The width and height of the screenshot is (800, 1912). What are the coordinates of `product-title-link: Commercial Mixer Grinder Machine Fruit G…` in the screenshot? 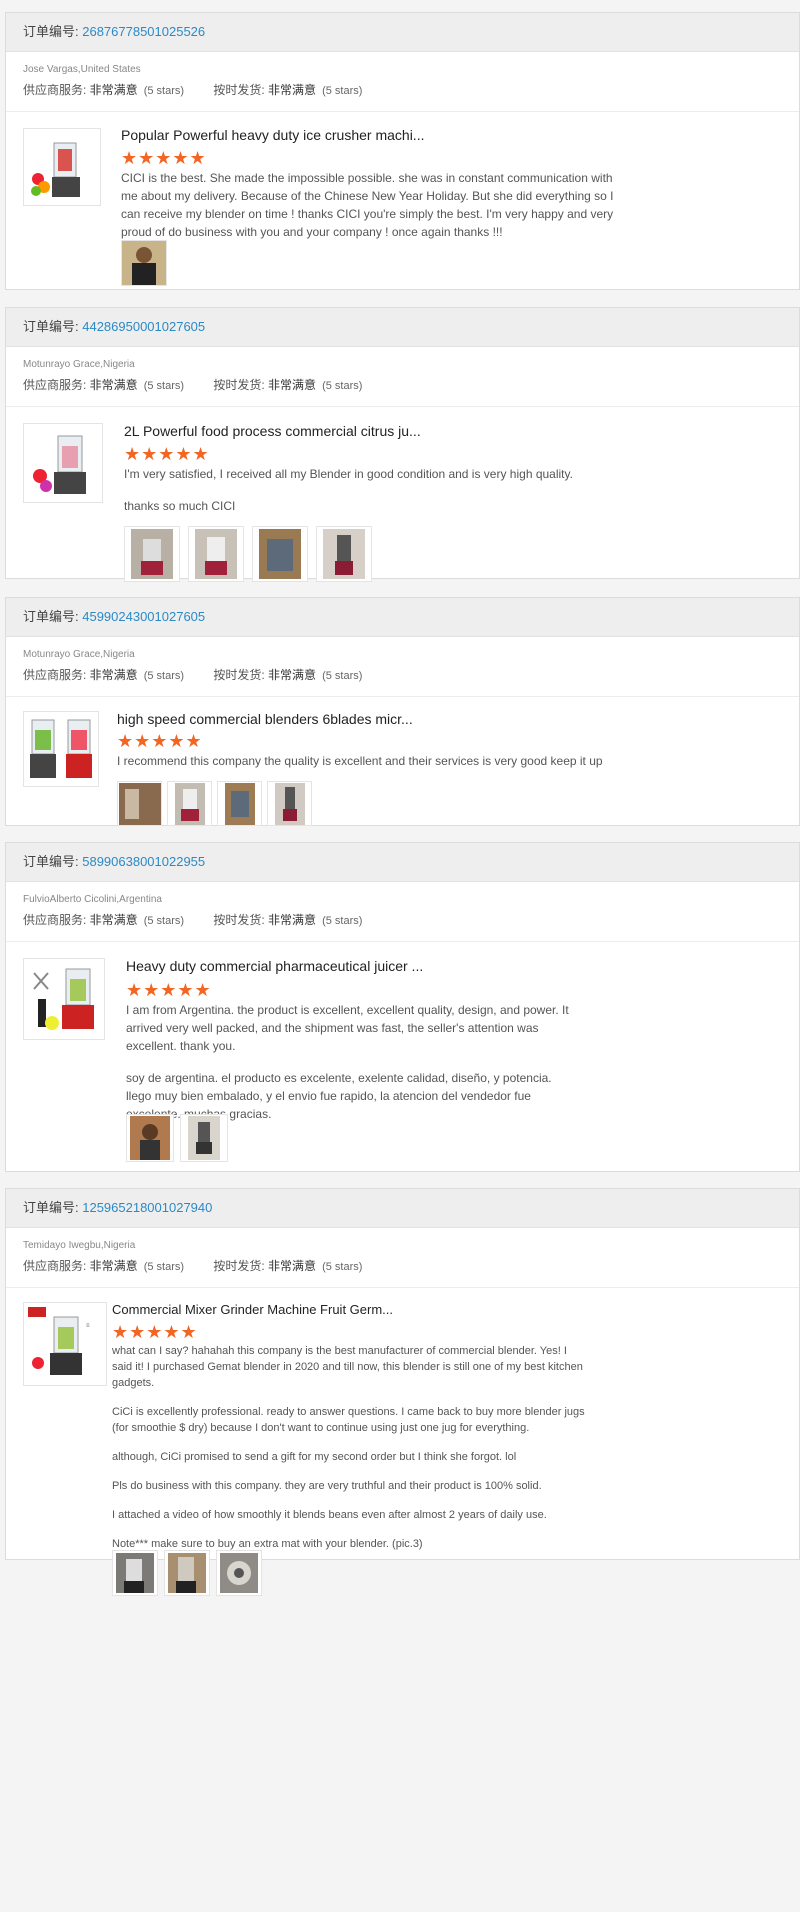 It's located at (252, 1309).